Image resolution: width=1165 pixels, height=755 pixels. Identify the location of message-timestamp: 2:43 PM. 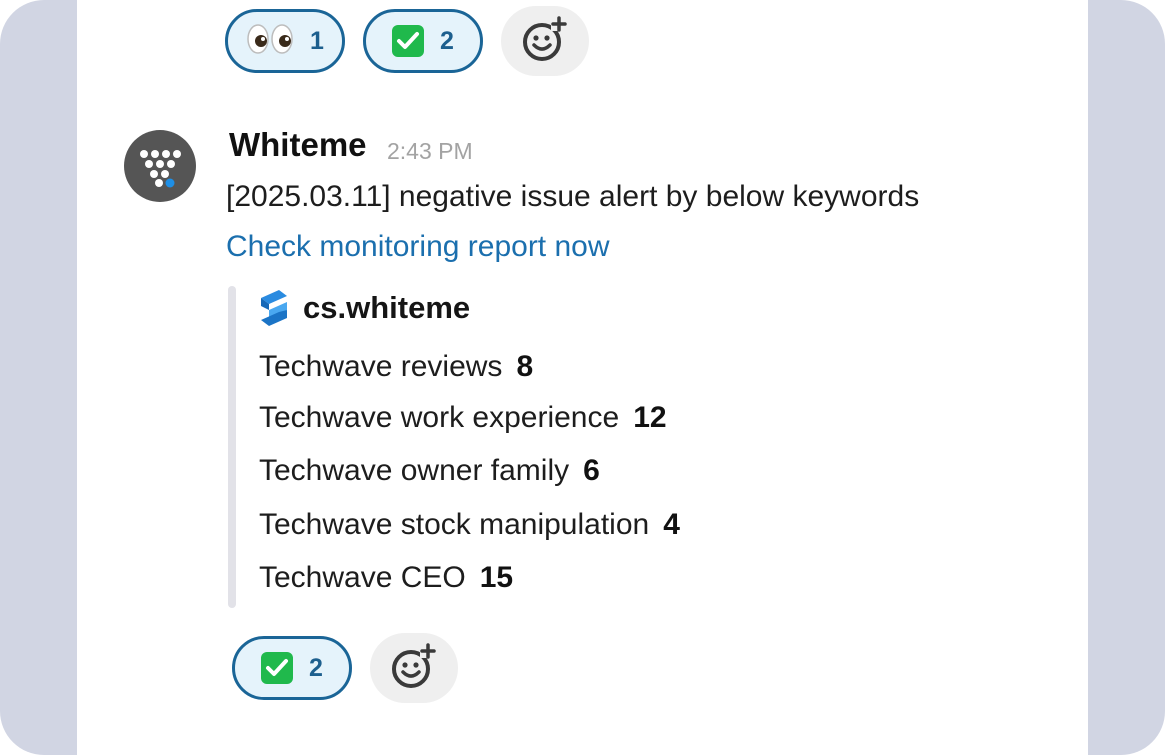
(430, 151).